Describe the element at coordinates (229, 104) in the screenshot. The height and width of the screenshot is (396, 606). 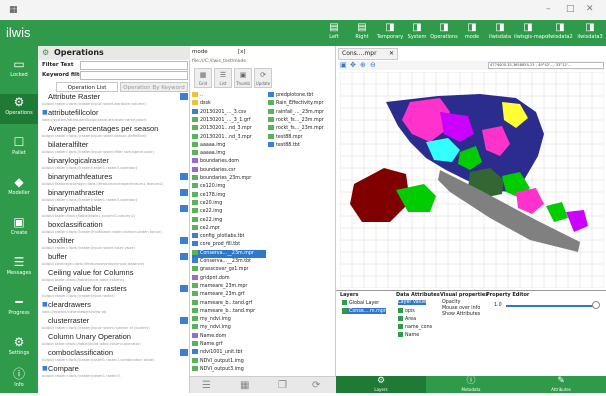
I see `catalog-file-item: dssk` at that location.